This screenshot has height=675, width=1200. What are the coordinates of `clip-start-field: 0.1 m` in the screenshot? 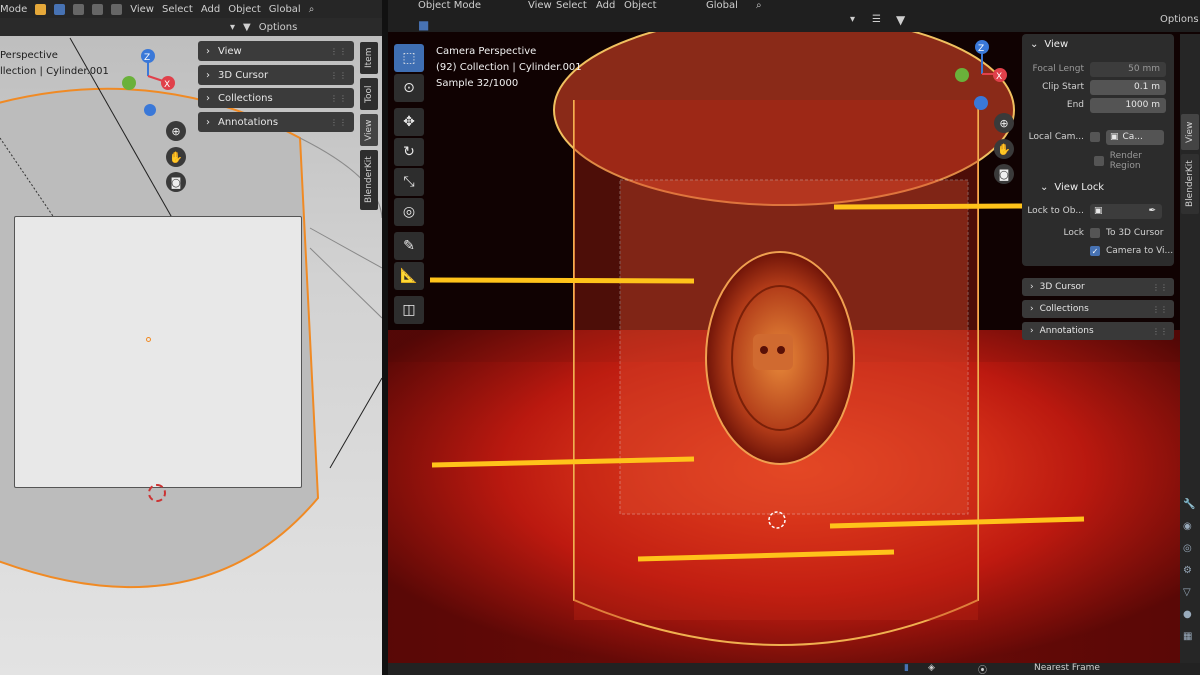 It's located at (1128, 87).